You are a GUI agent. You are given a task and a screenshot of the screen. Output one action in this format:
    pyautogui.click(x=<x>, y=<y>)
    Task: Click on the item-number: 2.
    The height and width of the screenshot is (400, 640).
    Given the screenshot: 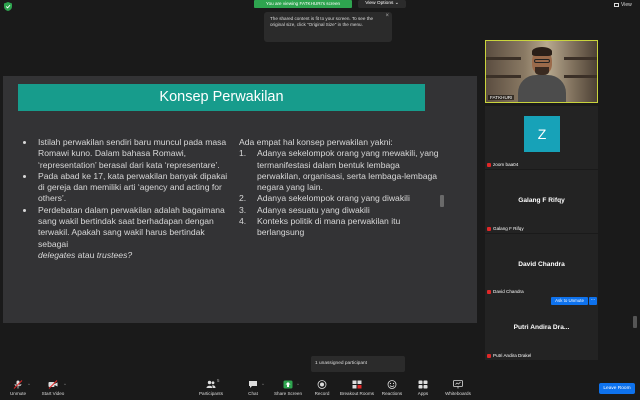 What is the action you would take?
    pyautogui.click(x=243, y=198)
    